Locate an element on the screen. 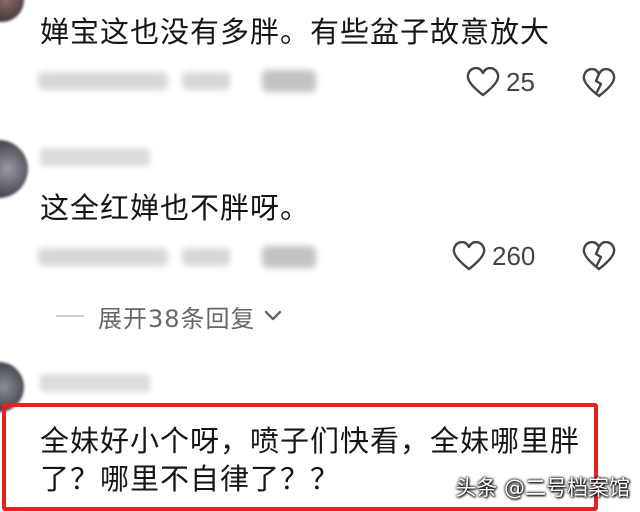 This screenshot has height=512, width=640. expand-replies-label: 展开38条回复 is located at coordinates (177, 318).